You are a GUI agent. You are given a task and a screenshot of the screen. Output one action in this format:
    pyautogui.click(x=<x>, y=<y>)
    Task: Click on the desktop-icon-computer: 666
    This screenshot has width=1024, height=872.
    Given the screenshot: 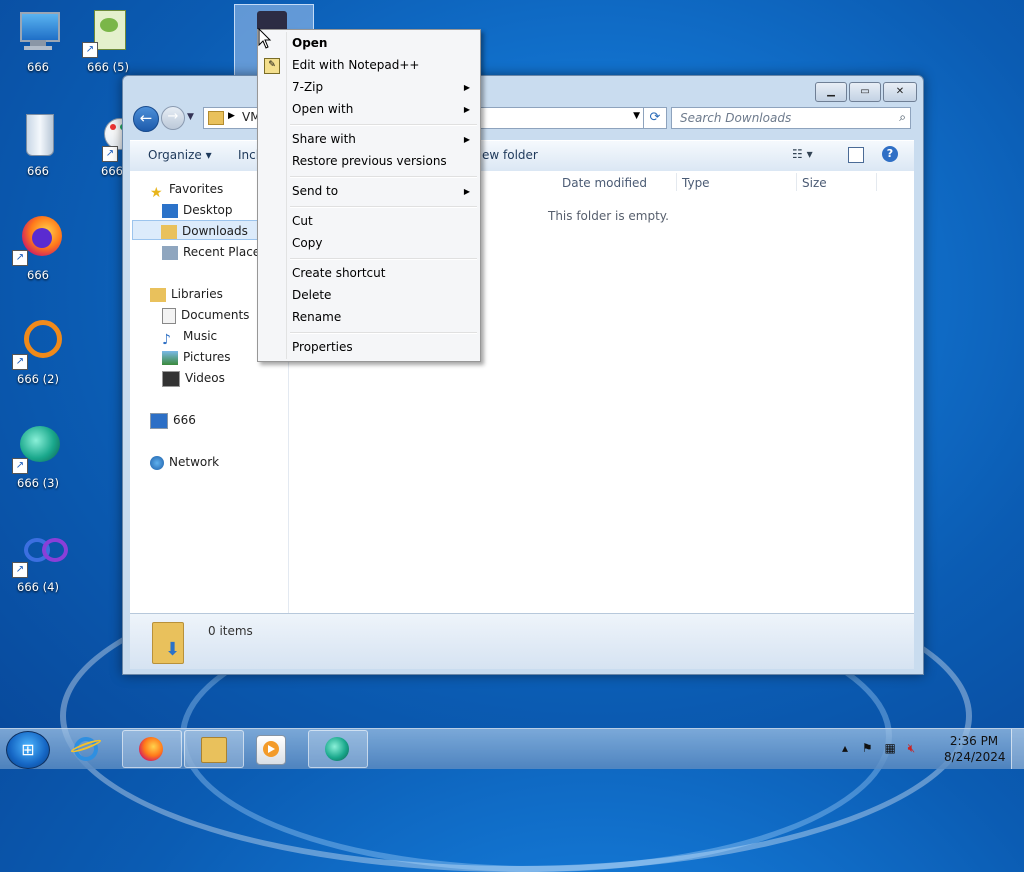 What is the action you would take?
    pyautogui.click(x=38, y=41)
    